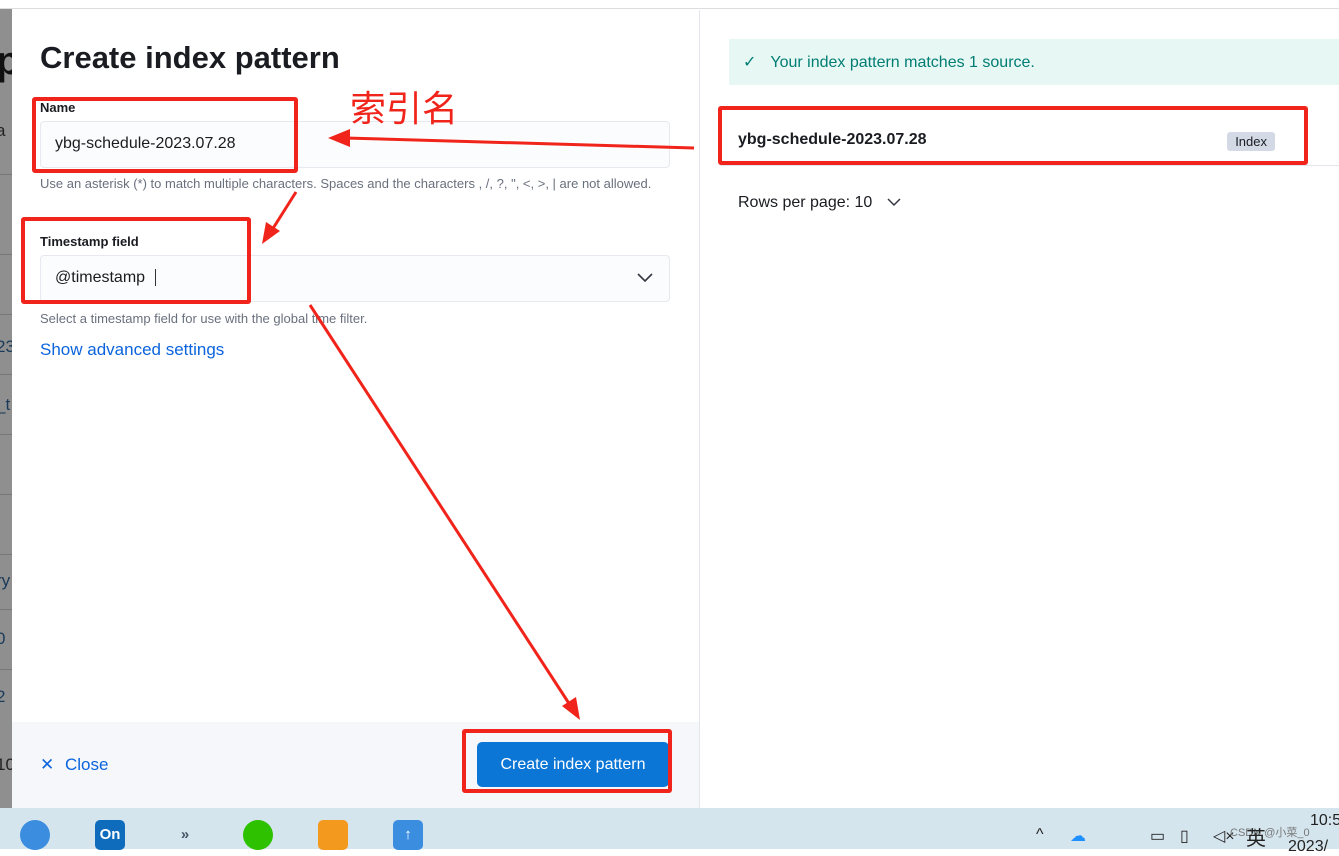  What do you see at coordinates (1078, 836) in the screenshot?
I see `cloud-icon: ☁` at bounding box center [1078, 836].